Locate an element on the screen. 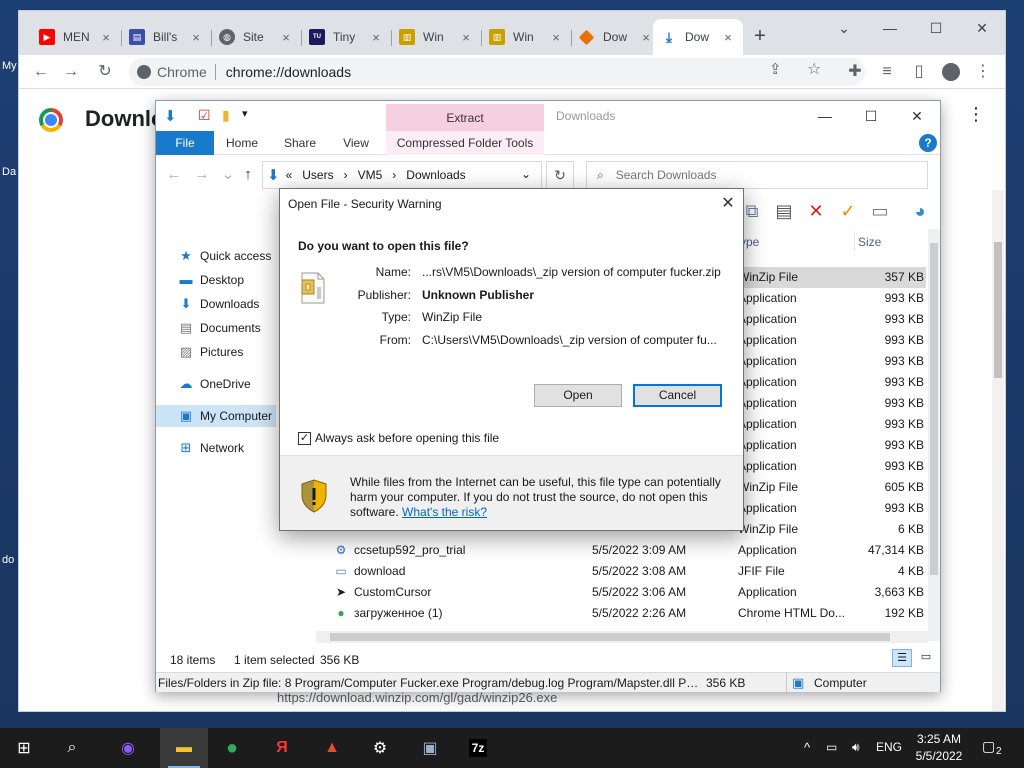 The width and height of the screenshot is (1024, 768). tab-view: View is located at coordinates (356, 143).